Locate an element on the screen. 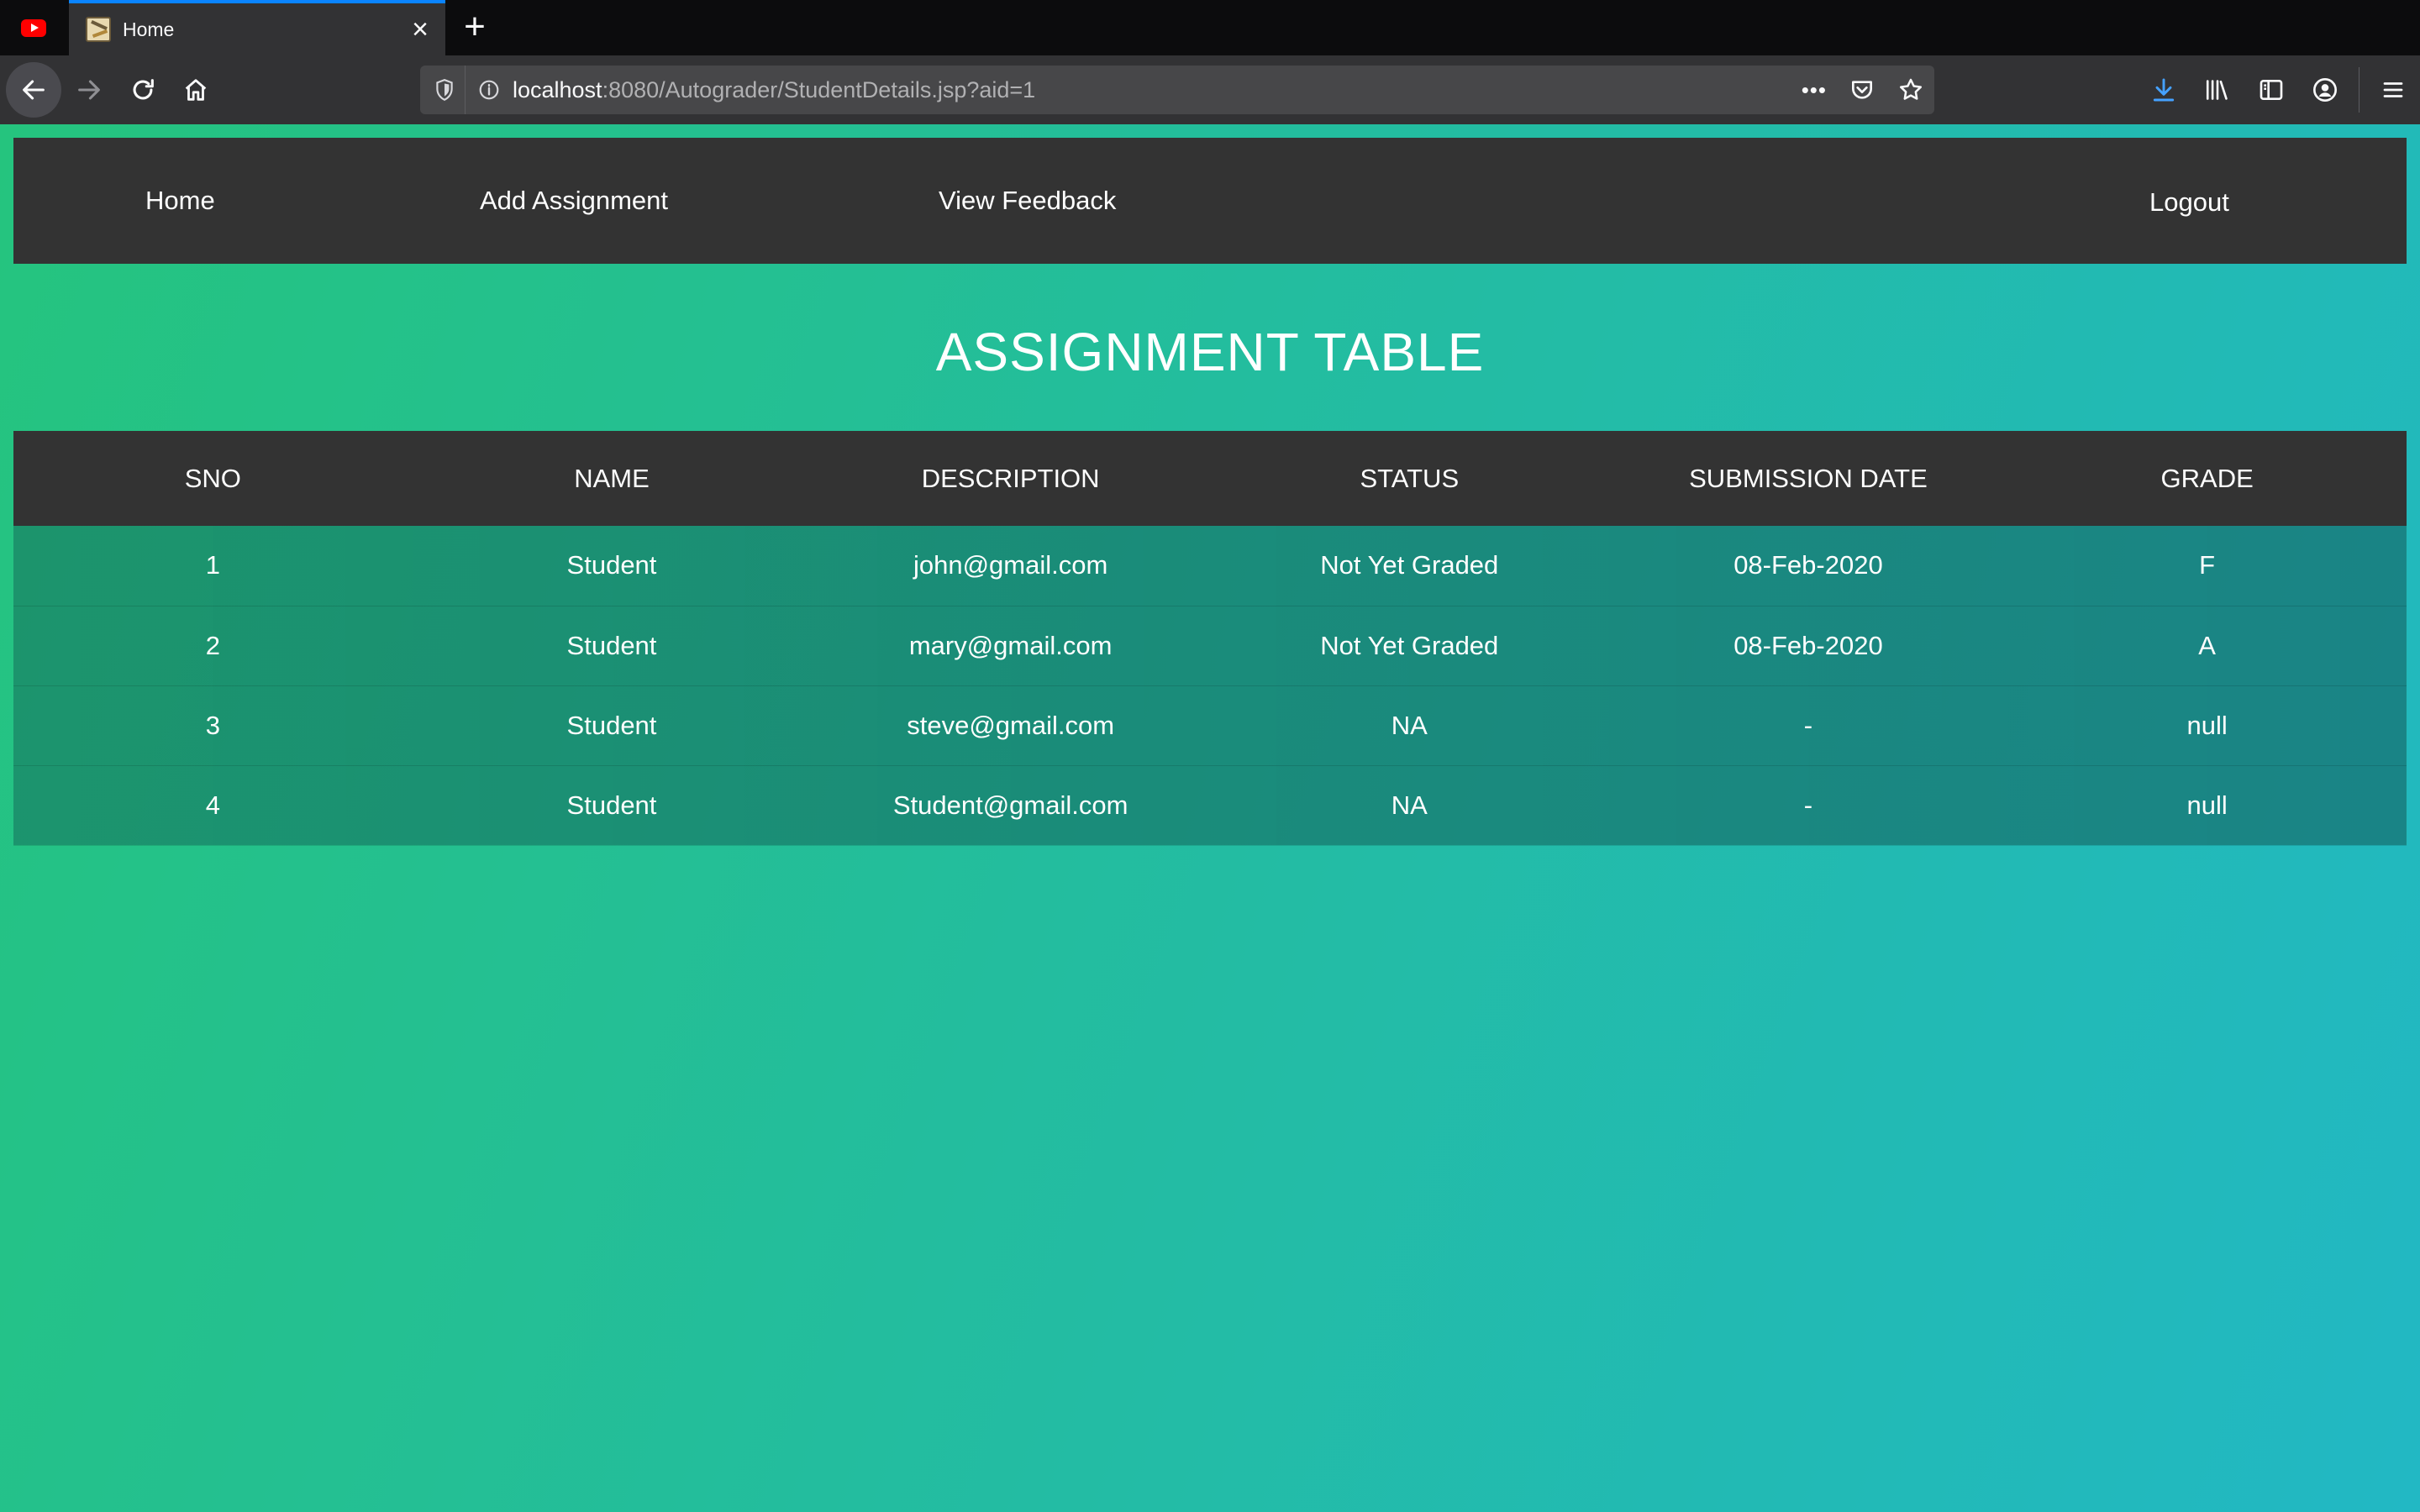  pinned-tab-youtube is located at coordinates (34, 27).